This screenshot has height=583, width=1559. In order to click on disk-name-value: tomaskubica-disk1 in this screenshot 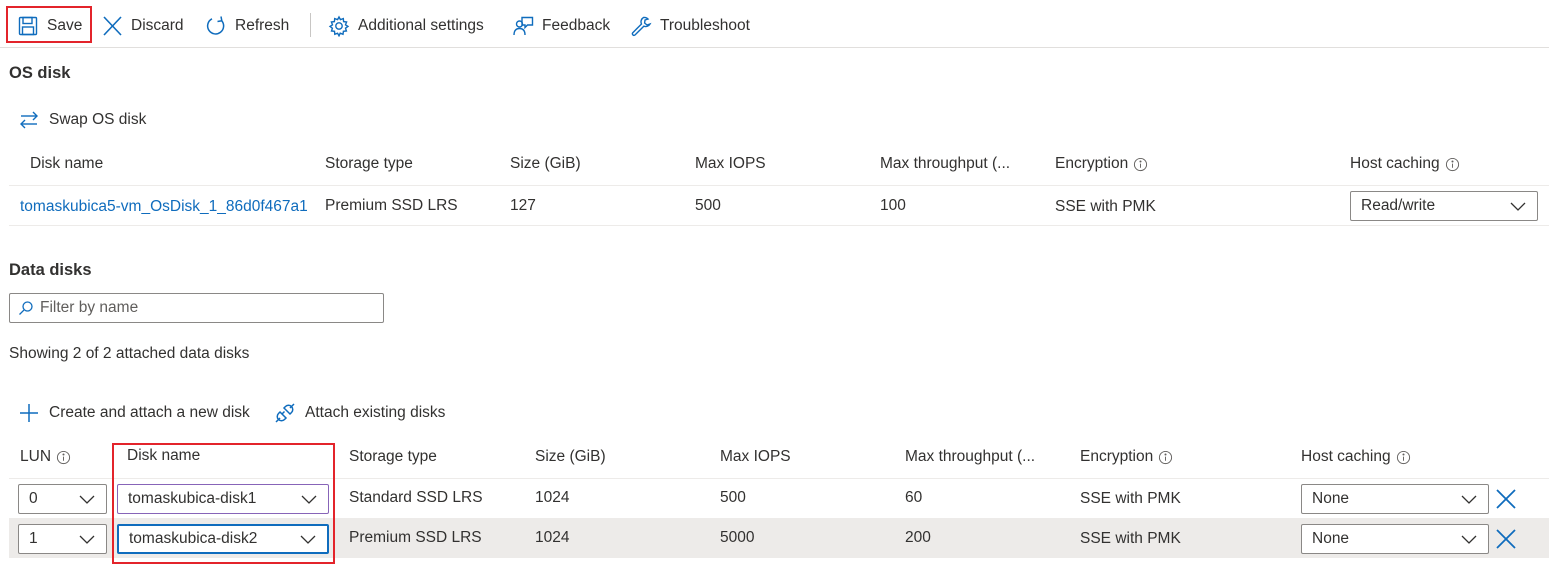, I will do `click(192, 498)`.